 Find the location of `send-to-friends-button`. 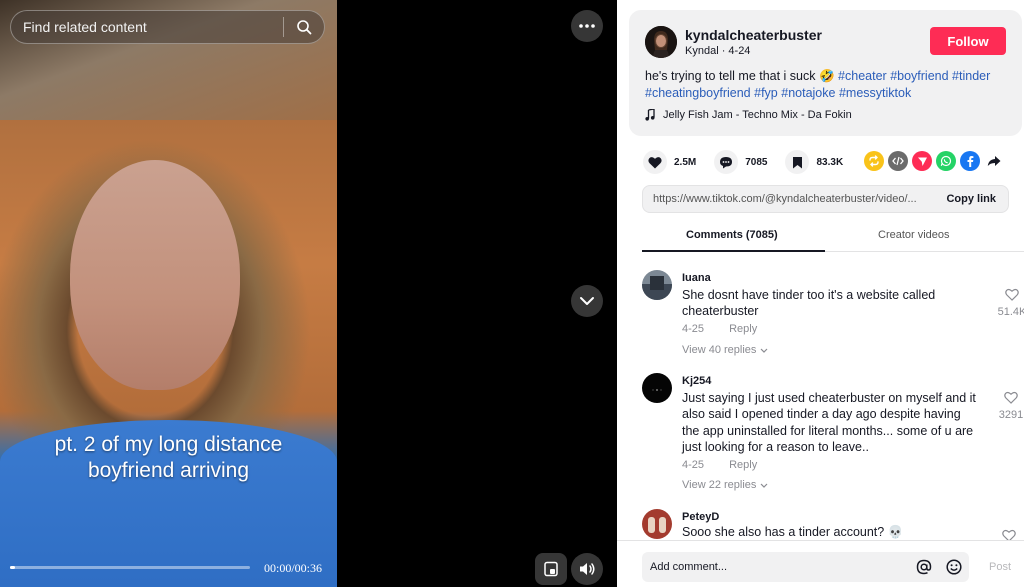

send-to-friends-button is located at coordinates (922, 161).